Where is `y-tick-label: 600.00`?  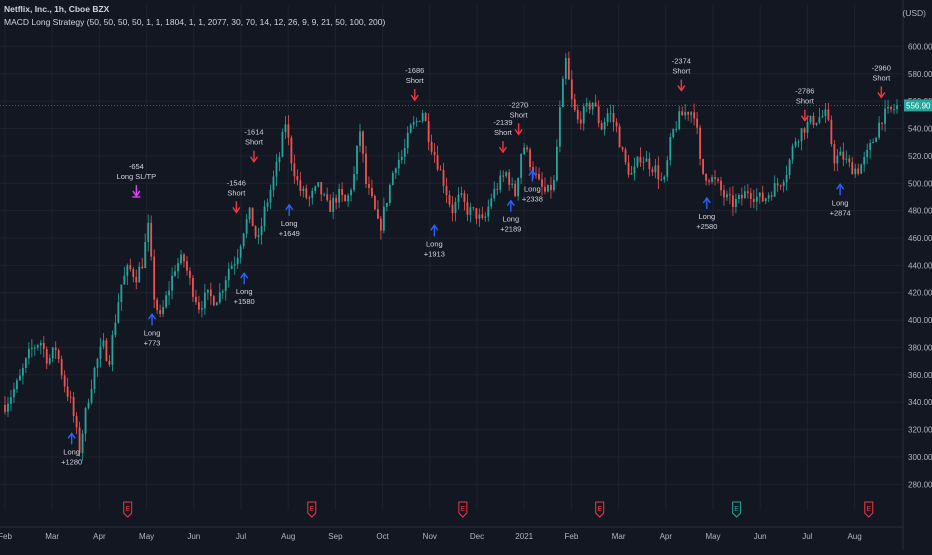 y-tick-label: 600.00 is located at coordinates (920, 46).